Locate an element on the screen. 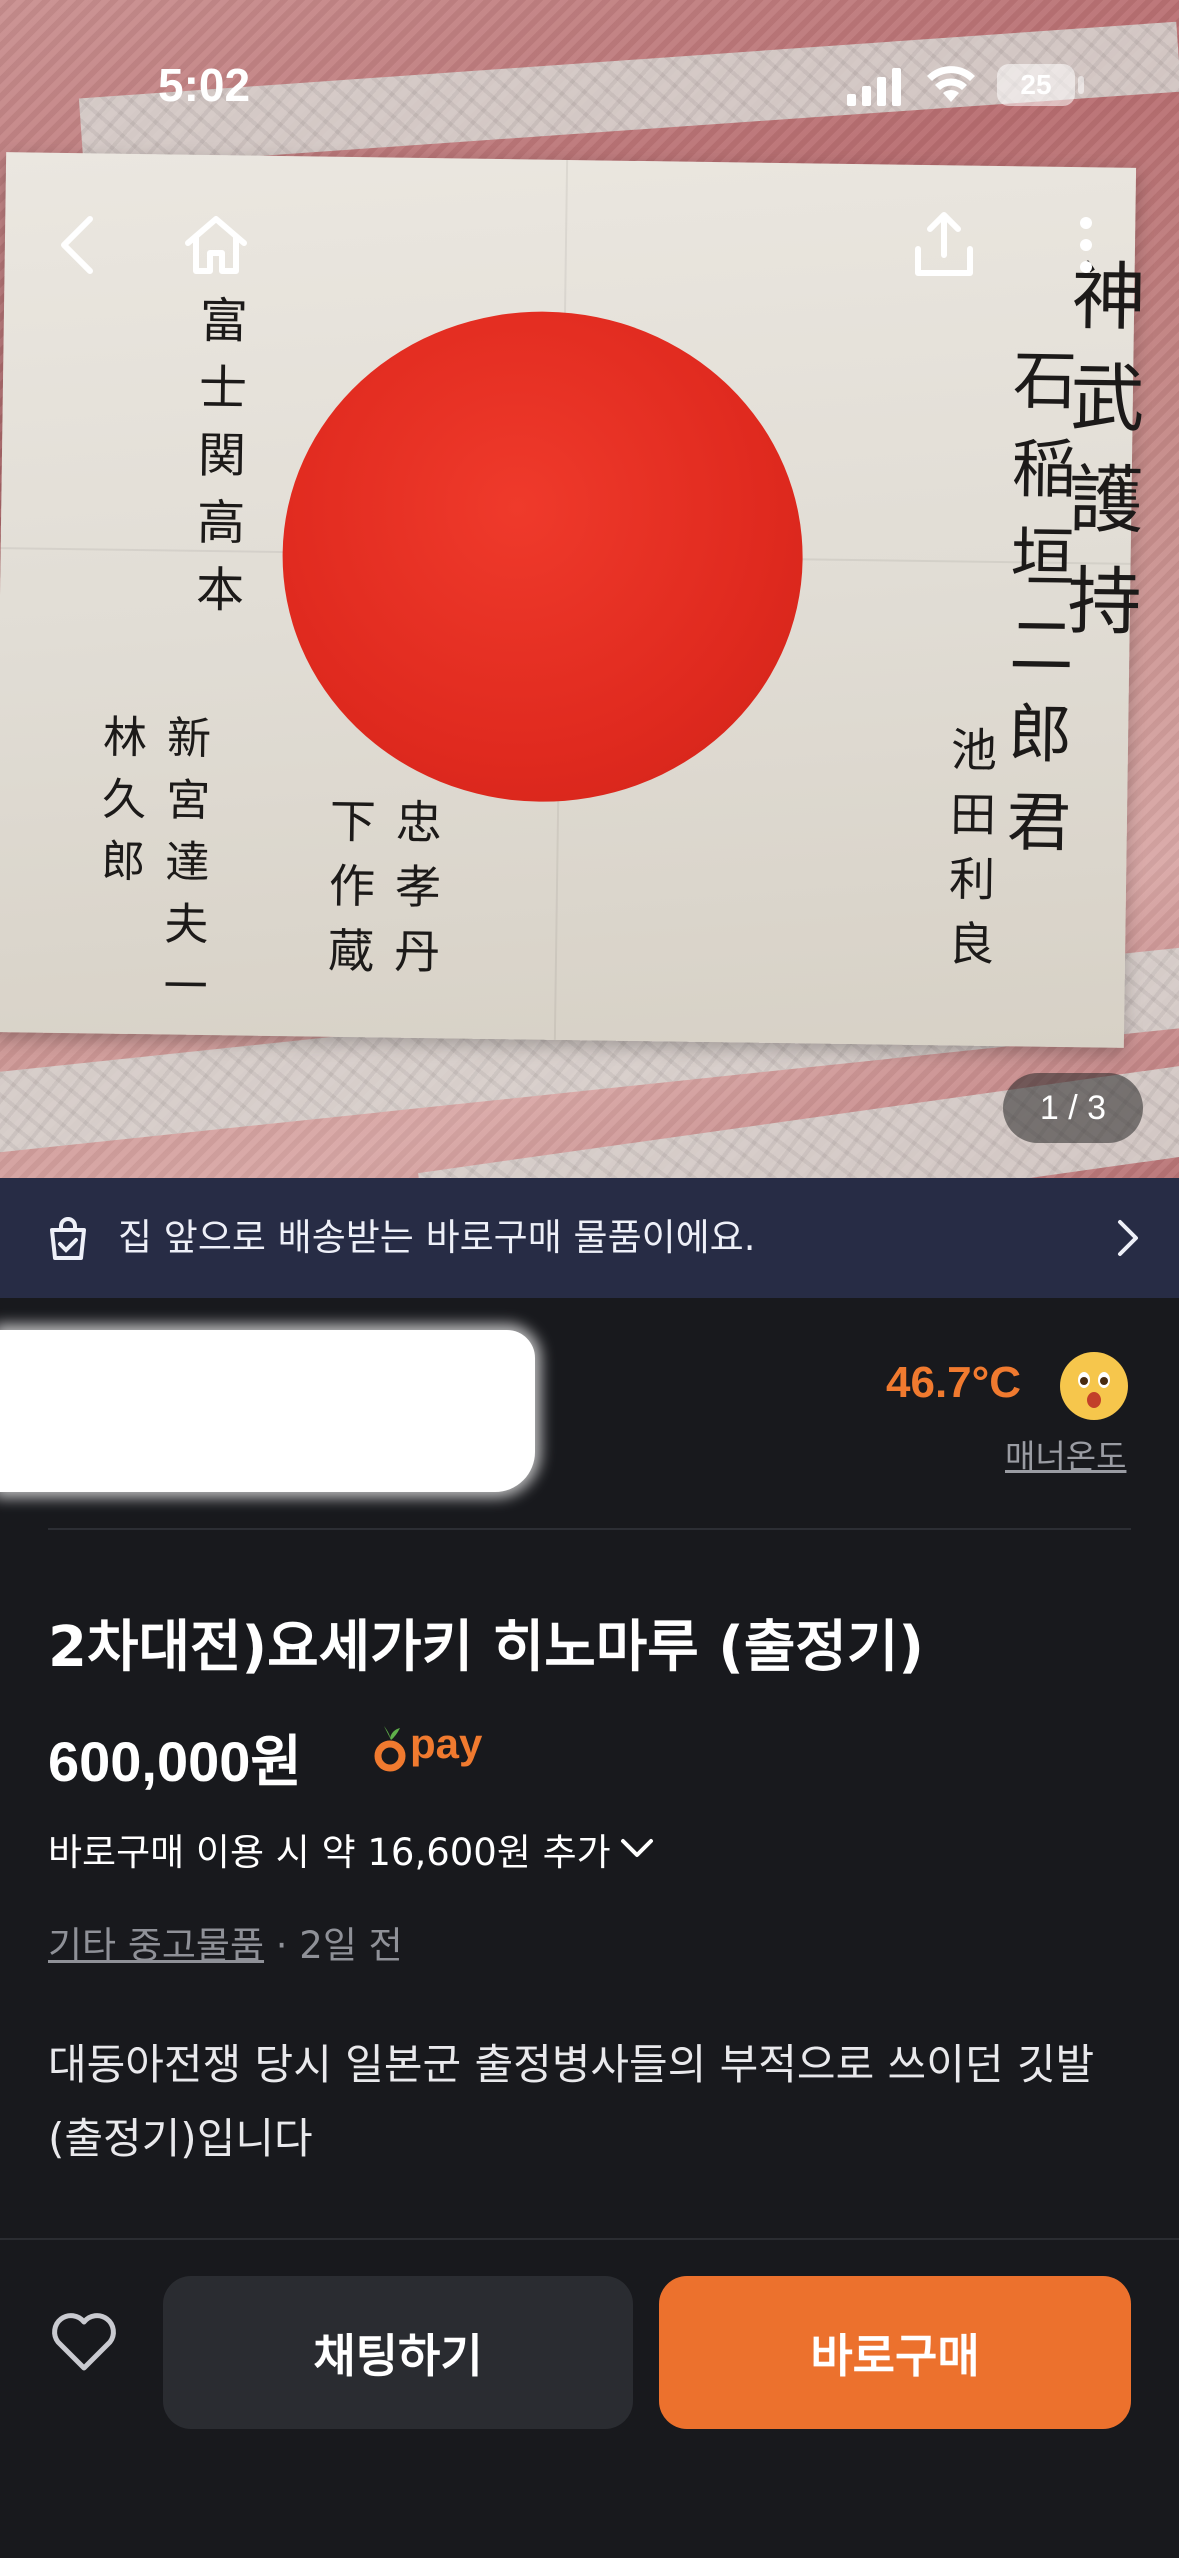 The image size is (1179, 2558). category-link: 기타 중고물품 is located at coordinates (156, 1945).